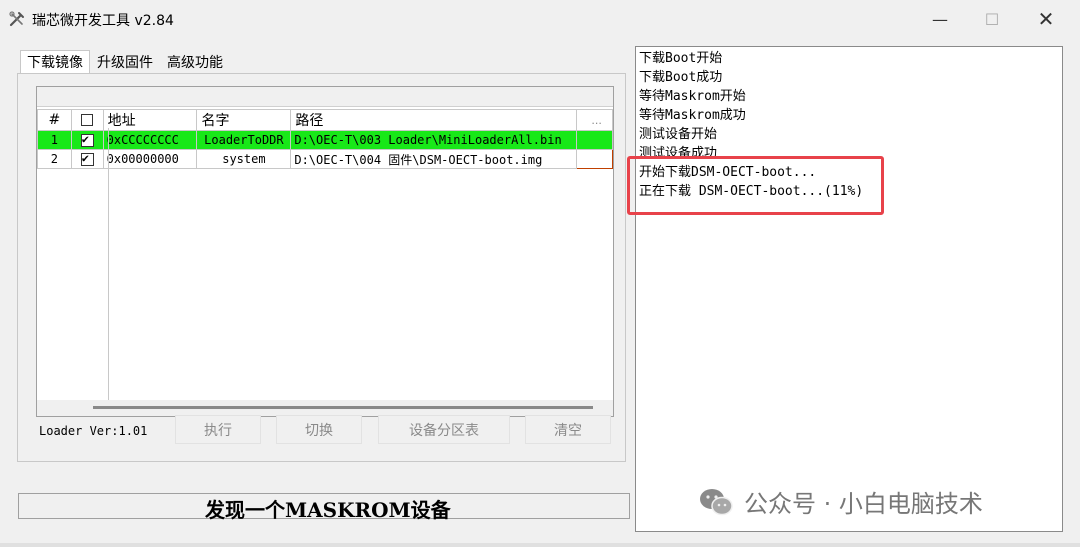  Describe the element at coordinates (54, 120) in the screenshot. I see `col-header-num: #` at that location.